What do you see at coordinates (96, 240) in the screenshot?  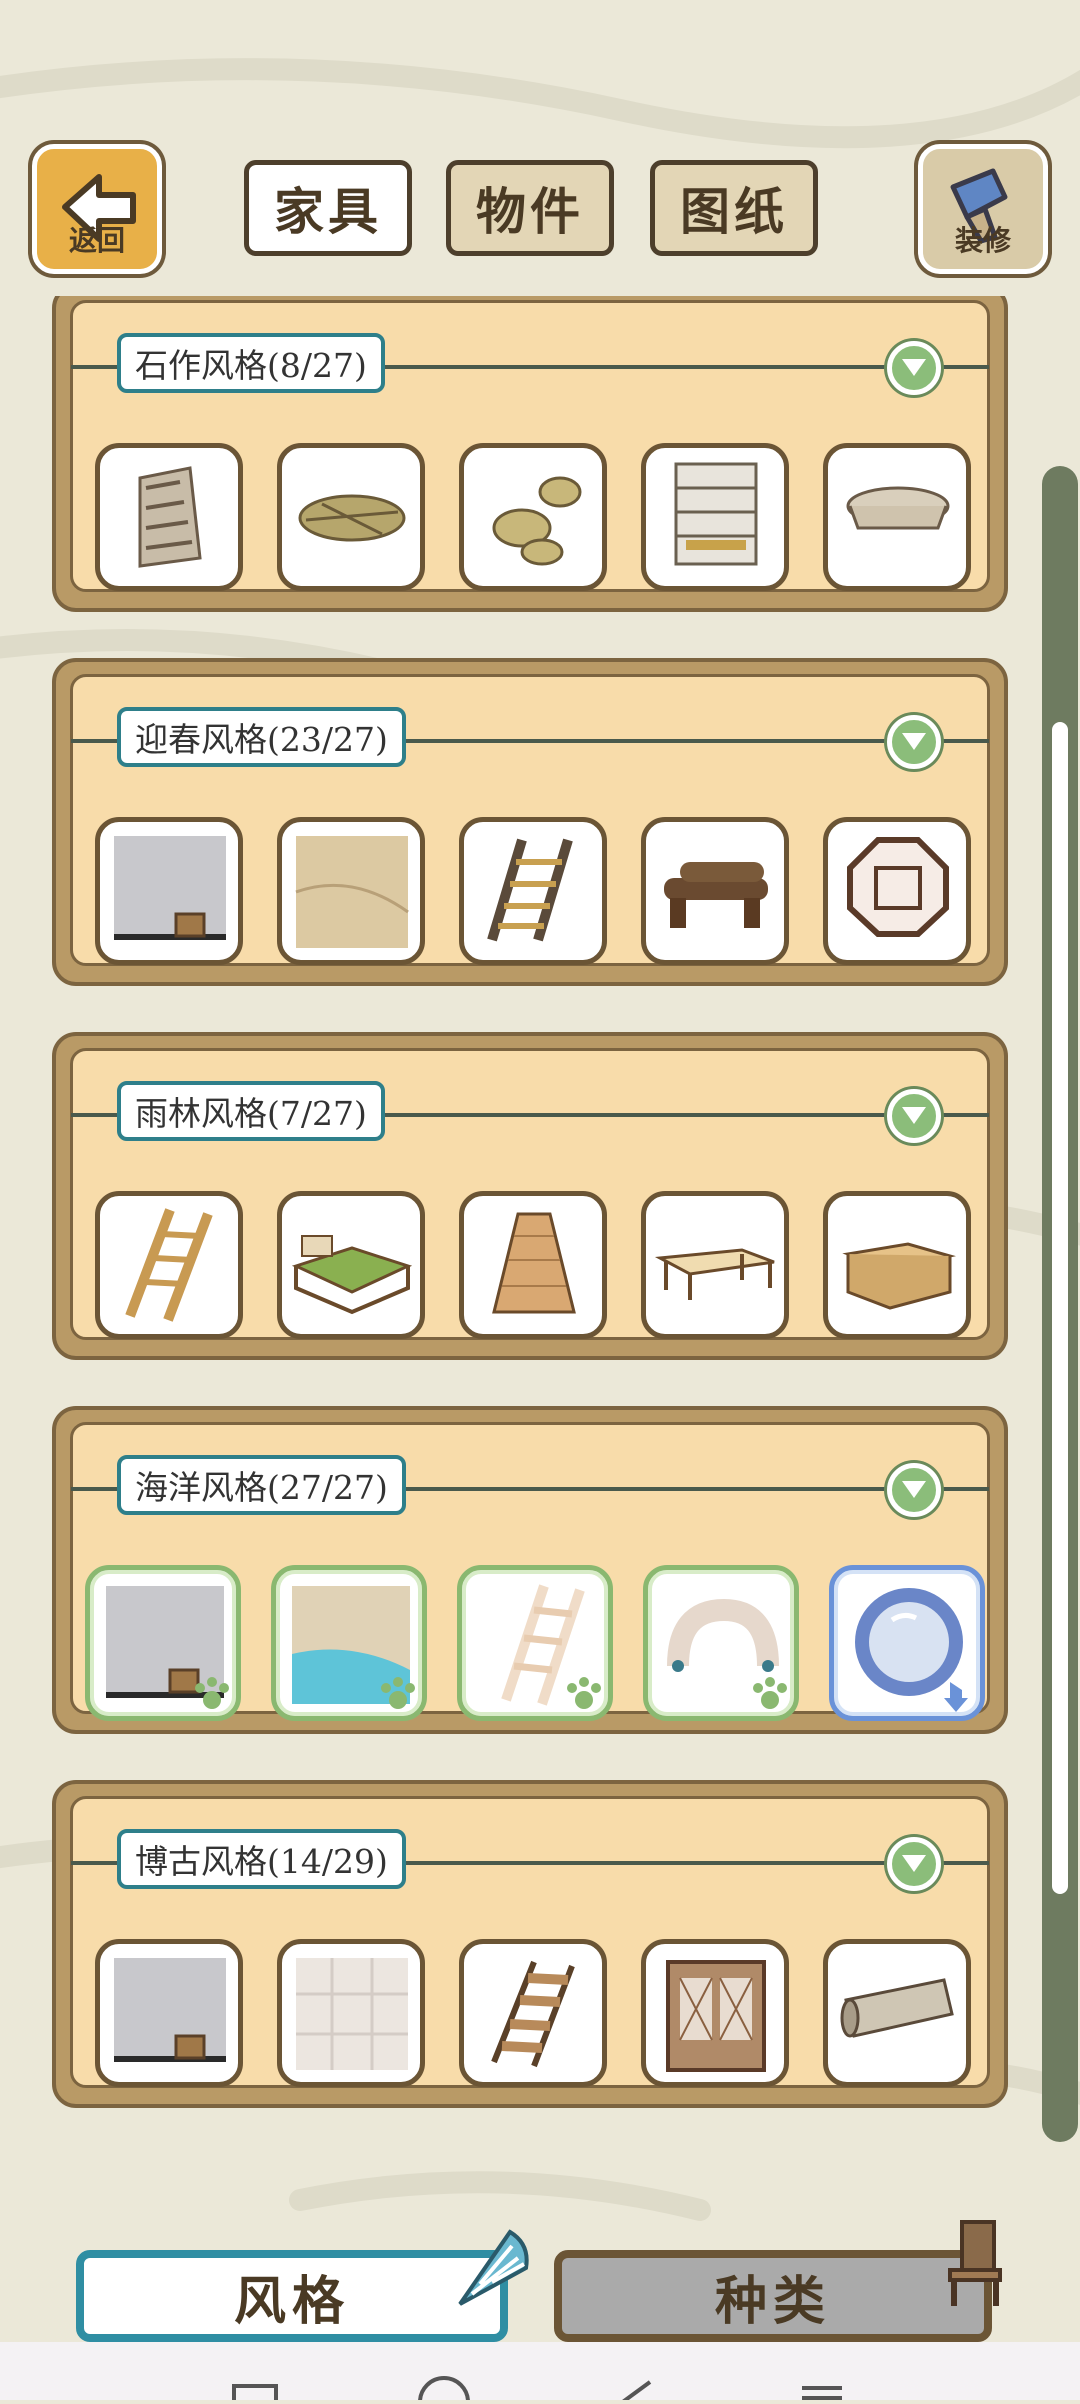 I see `back-label: 返回` at bounding box center [96, 240].